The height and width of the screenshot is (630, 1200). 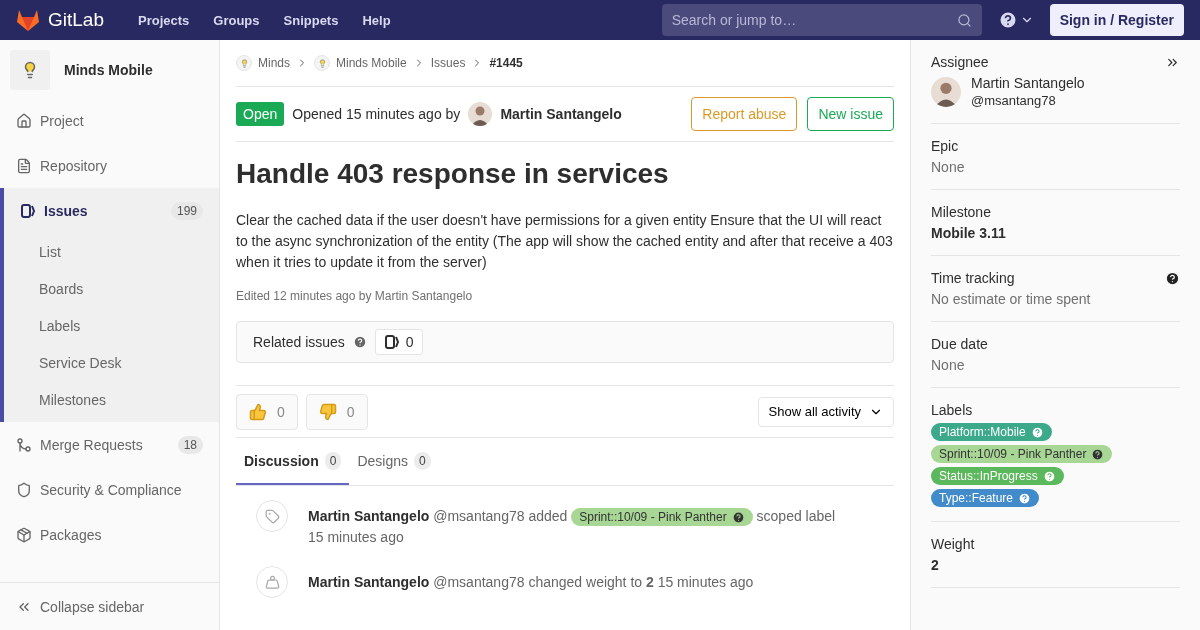 What do you see at coordinates (109, 165) in the screenshot?
I see `sidebar-item: Repository` at bounding box center [109, 165].